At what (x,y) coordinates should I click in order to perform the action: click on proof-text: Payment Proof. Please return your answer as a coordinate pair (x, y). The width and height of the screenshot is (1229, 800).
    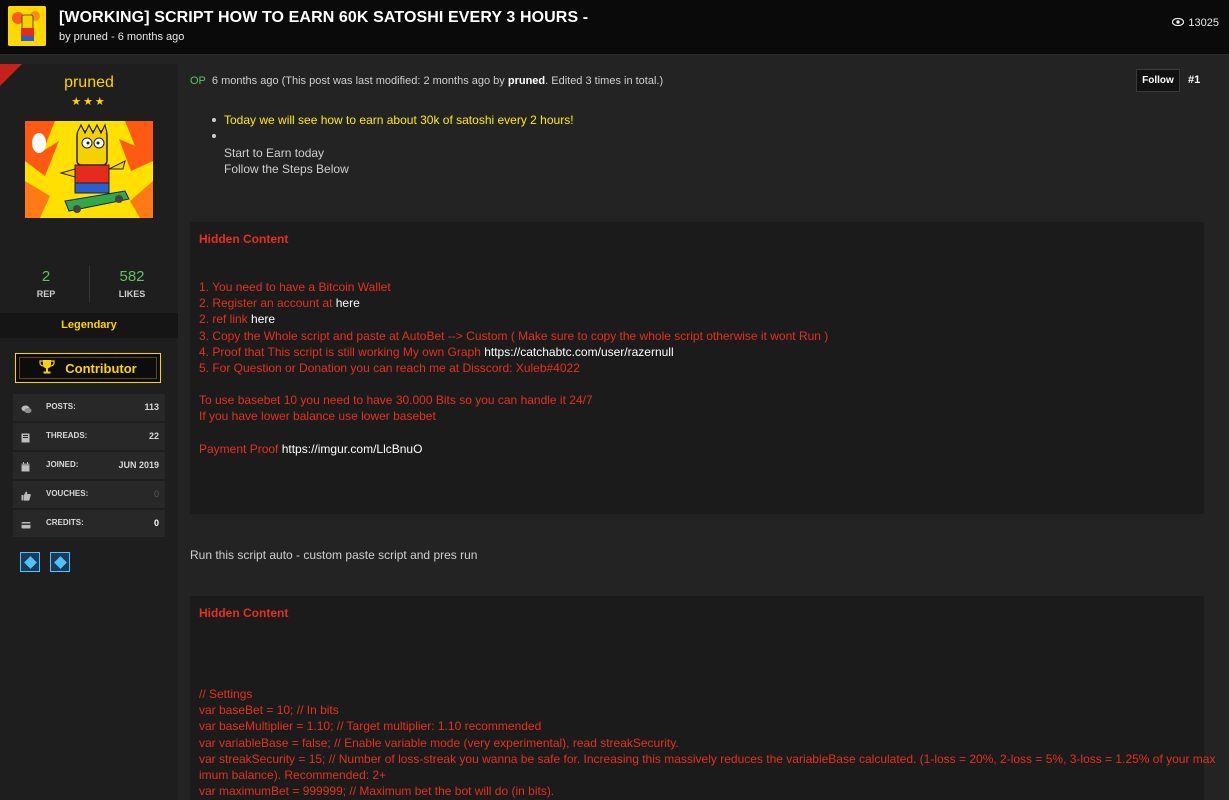
    Looking at the image, I should click on (240, 449).